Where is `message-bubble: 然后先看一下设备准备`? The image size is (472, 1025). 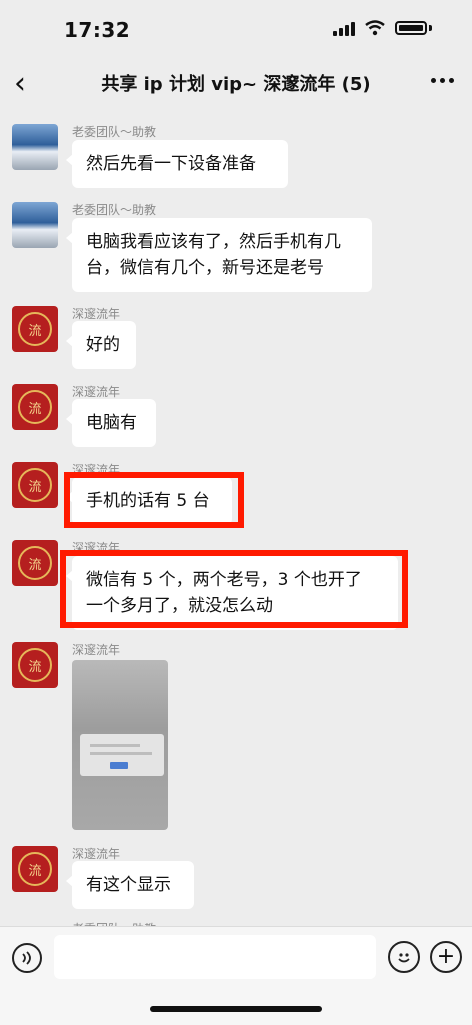
message-bubble: 然后先看一下设备准备 is located at coordinates (177, 164).